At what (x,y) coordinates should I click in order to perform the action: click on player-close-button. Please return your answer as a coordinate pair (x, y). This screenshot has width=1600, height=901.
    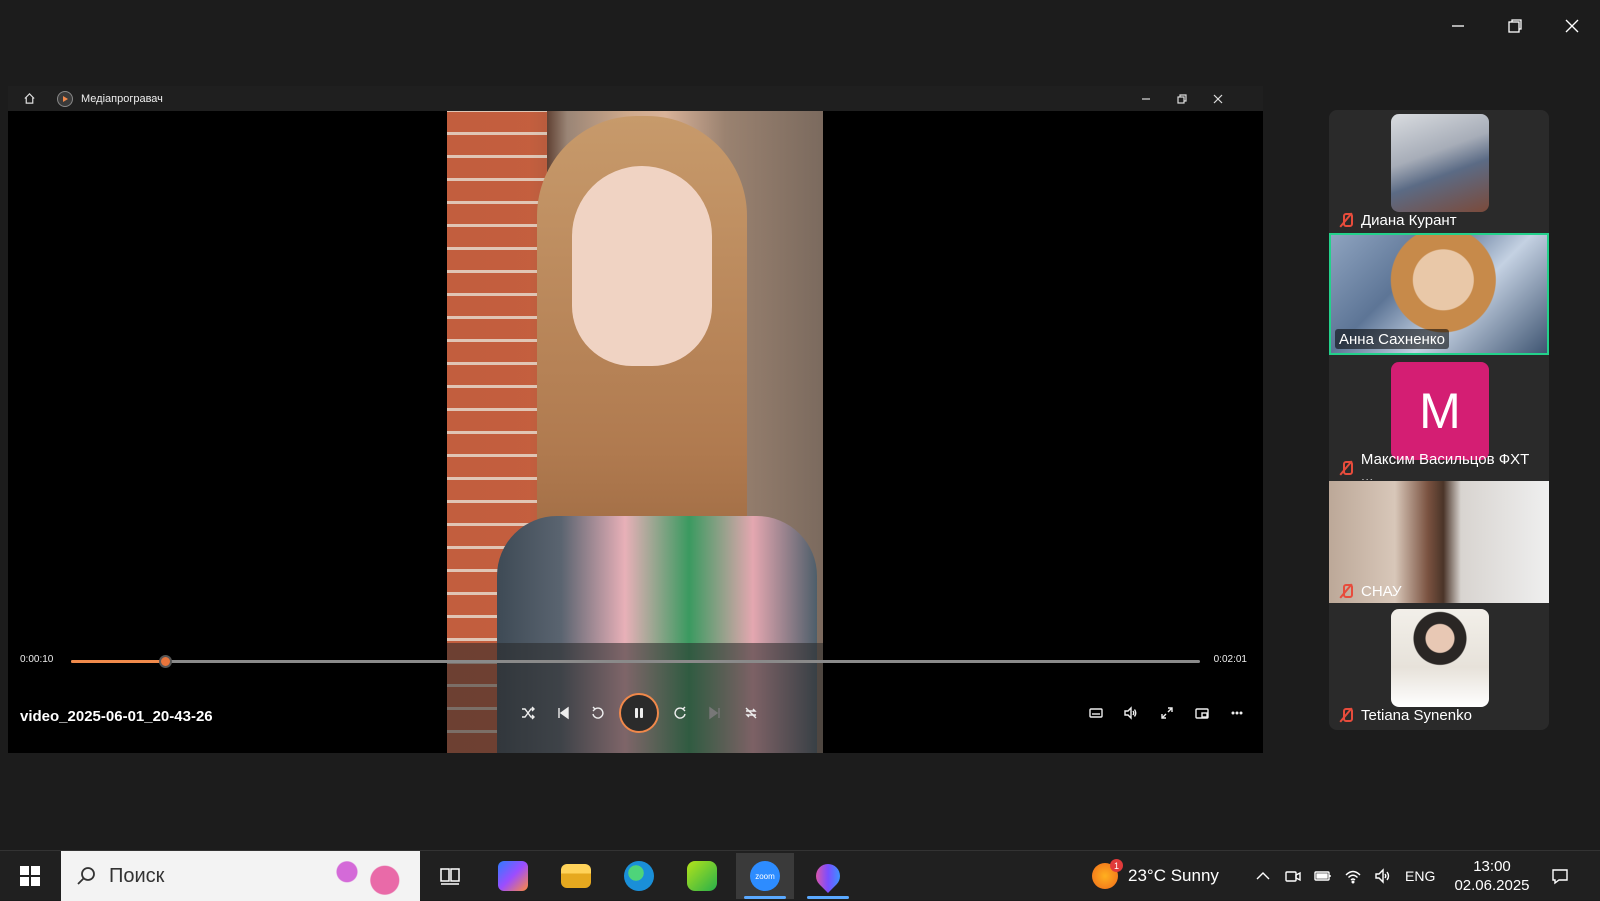
    Looking at the image, I should click on (1218, 98).